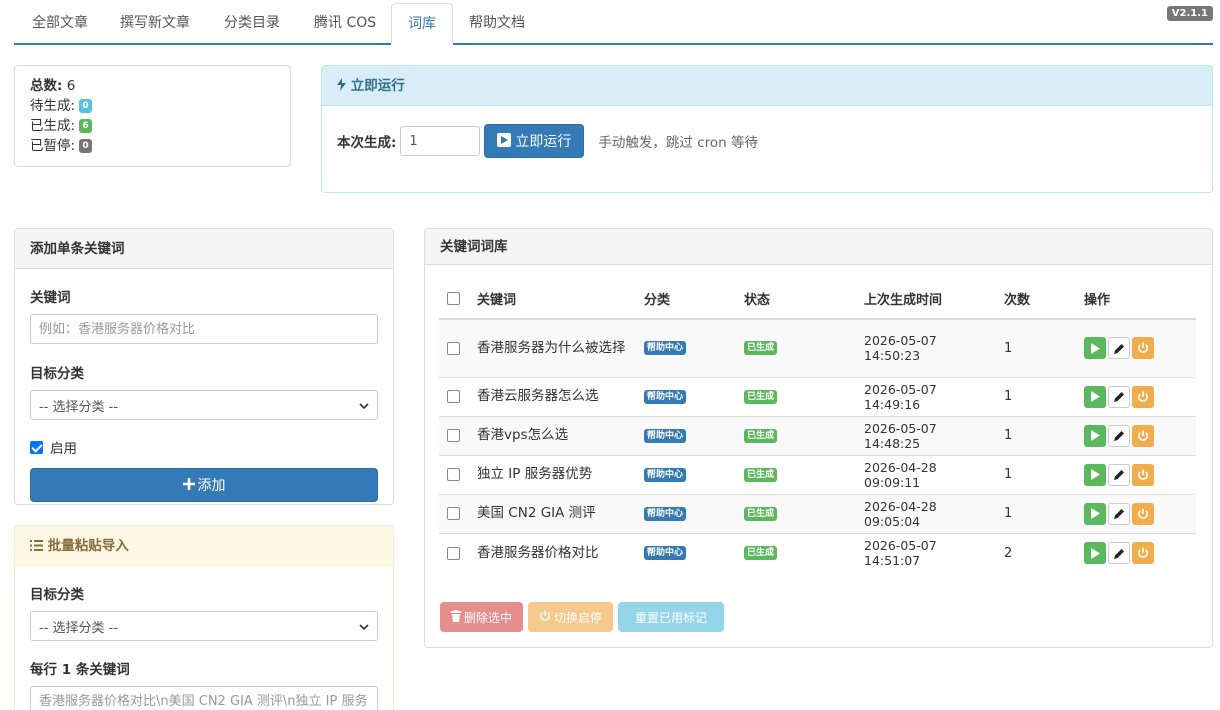 The image size is (1220, 710). I want to click on add-keyword-heading: 添加单条关键词, so click(204, 249).